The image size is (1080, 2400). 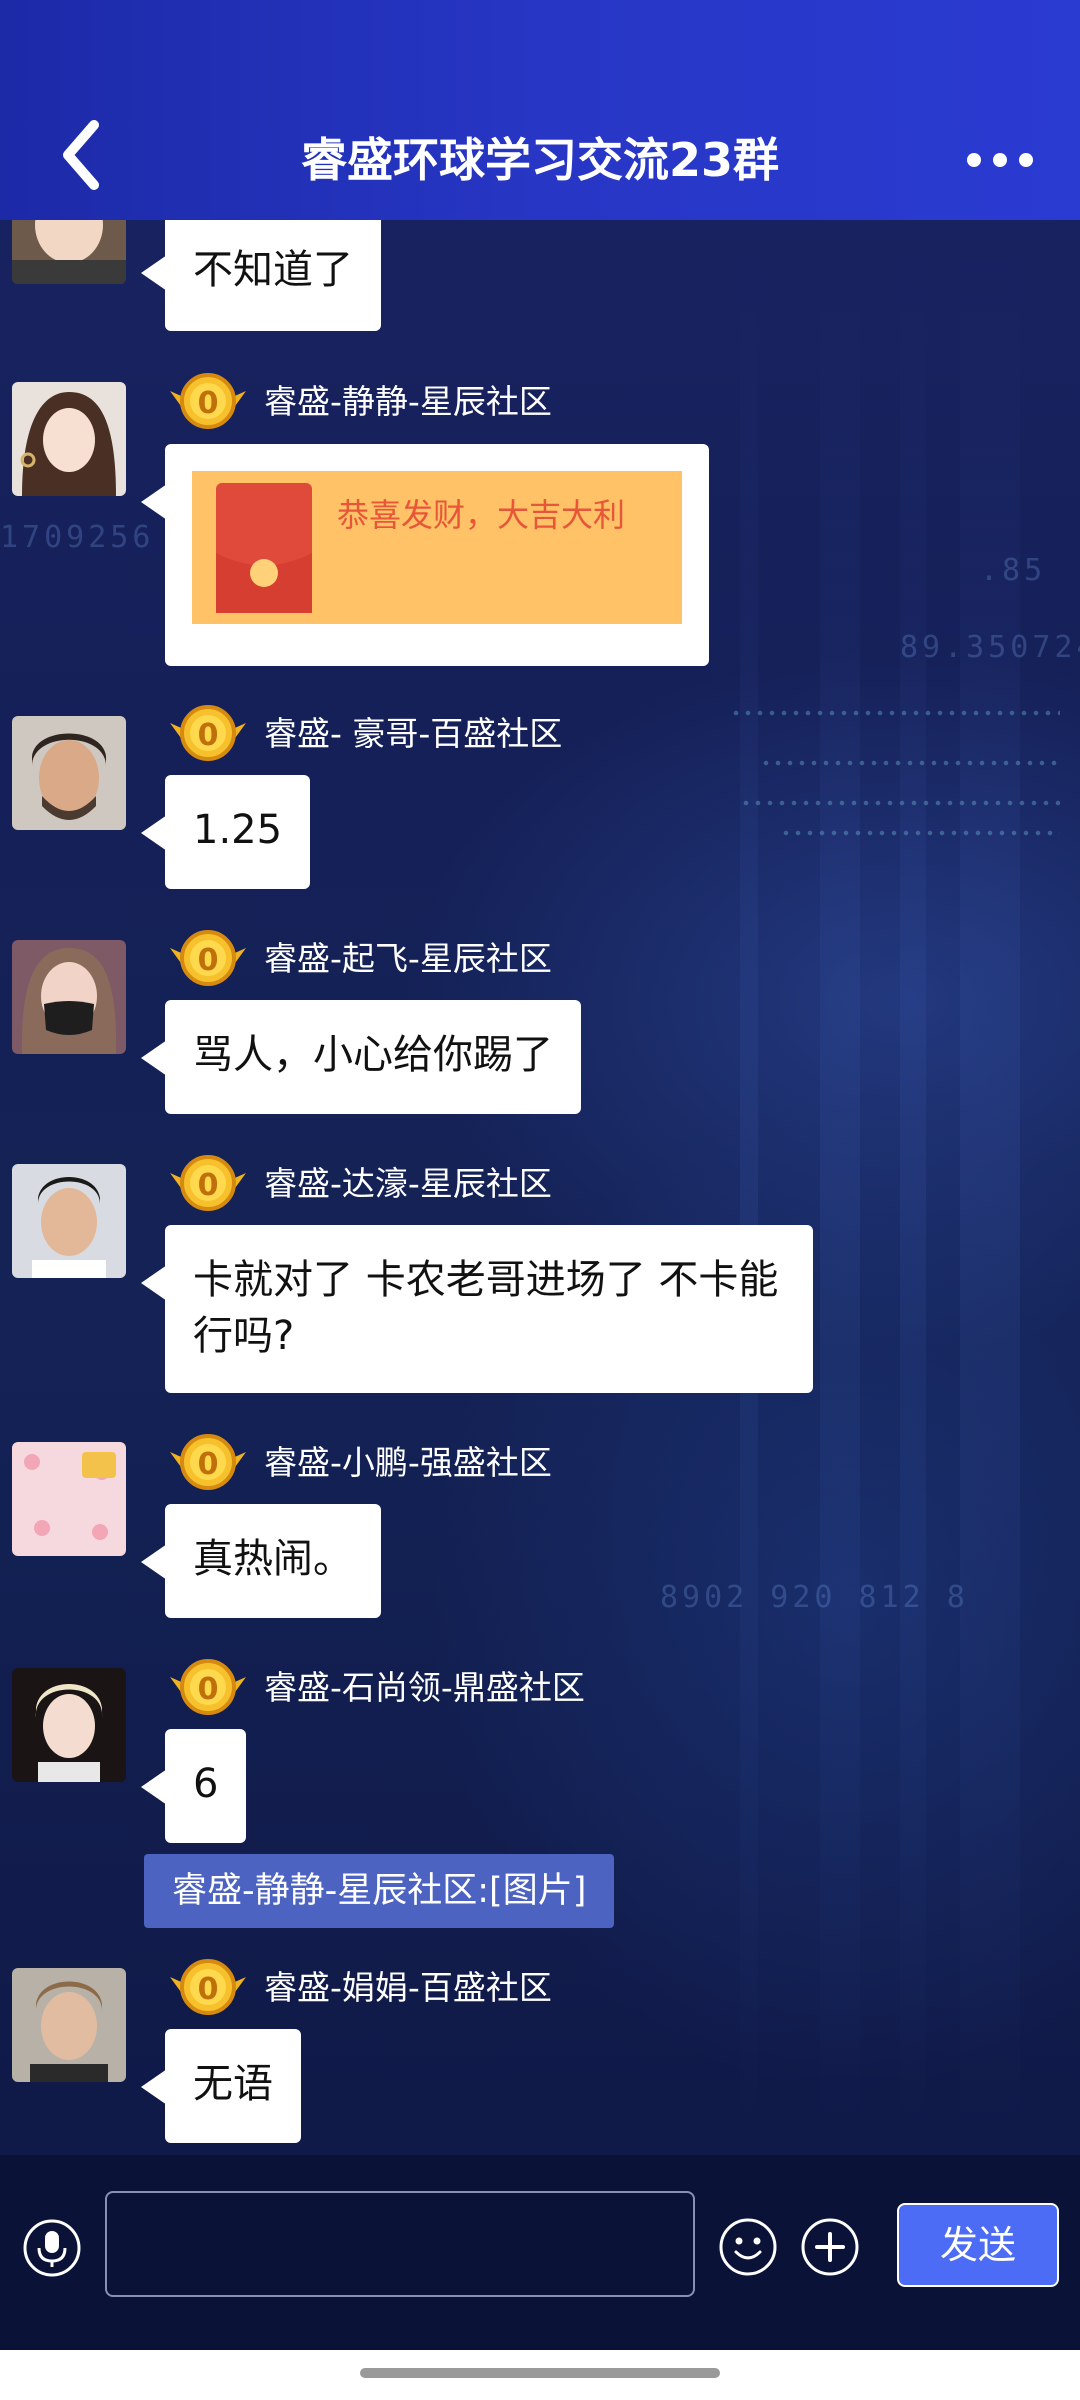 What do you see at coordinates (424, 1687) in the screenshot?
I see `sender-name: 睿盛-石尚领-鼎盛社区` at bounding box center [424, 1687].